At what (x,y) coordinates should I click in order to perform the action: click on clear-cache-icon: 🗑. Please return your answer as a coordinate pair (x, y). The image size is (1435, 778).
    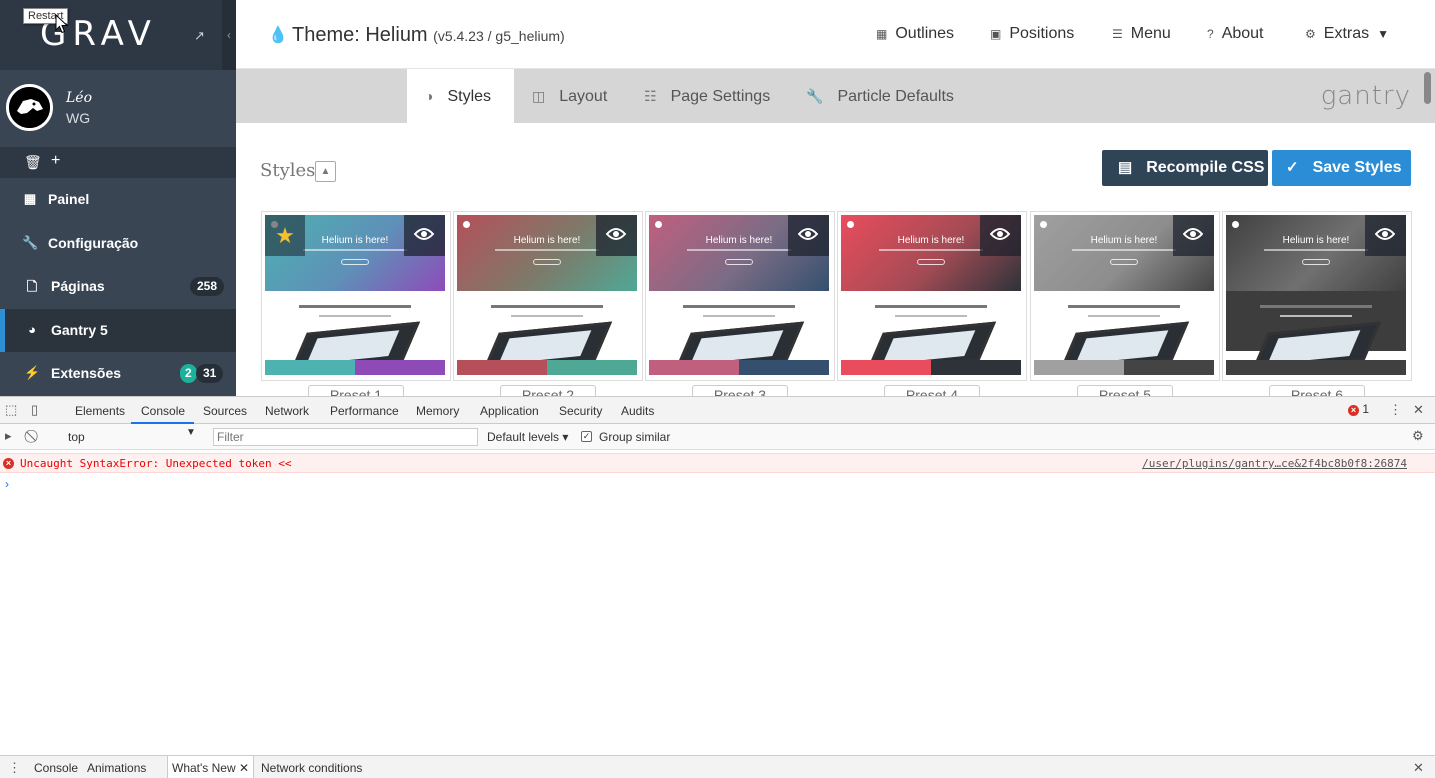
    Looking at the image, I should click on (33, 162).